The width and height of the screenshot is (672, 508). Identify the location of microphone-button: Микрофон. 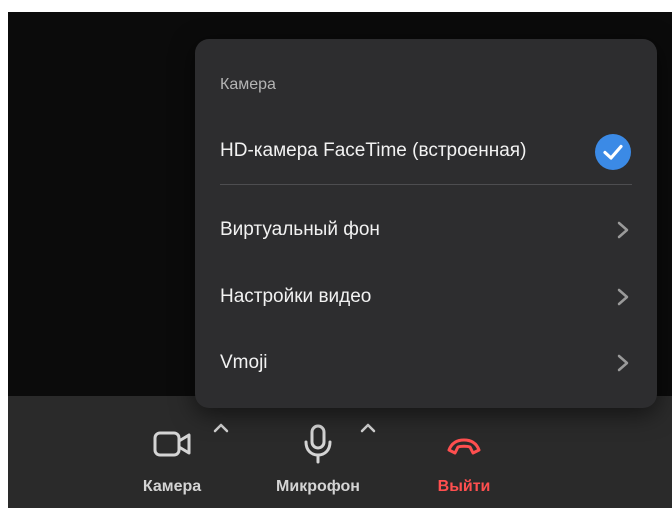
(318, 452).